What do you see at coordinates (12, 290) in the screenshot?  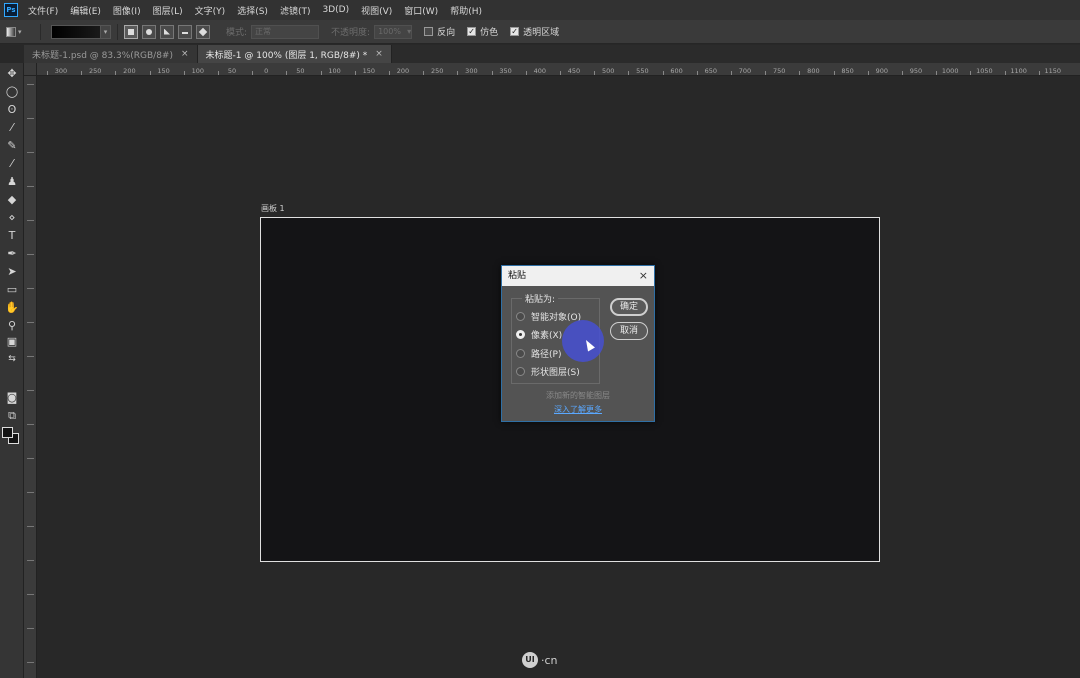 I see `rectangle-tool-icon: ▭` at bounding box center [12, 290].